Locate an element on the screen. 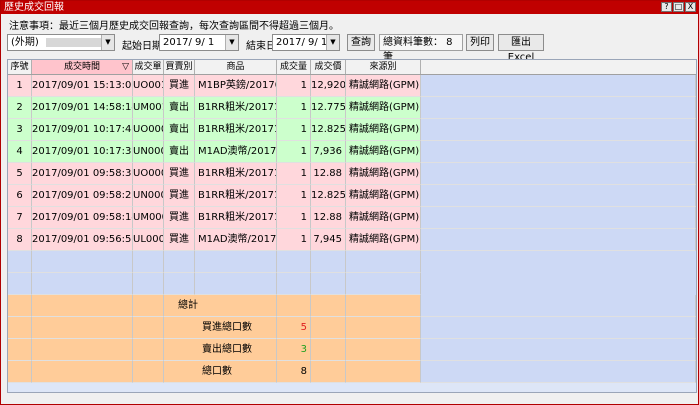 The image size is (699, 405). col-header-no: 序號 is located at coordinates (20, 67).